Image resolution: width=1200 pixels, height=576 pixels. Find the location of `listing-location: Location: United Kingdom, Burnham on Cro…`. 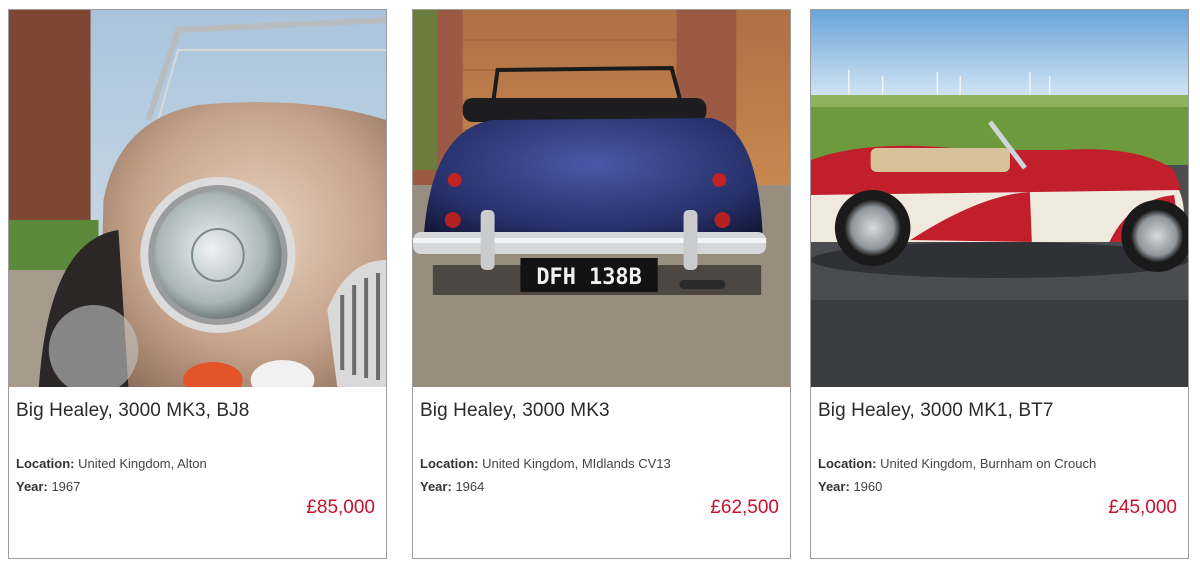

listing-location: Location: United Kingdom, Burnham on Cro… is located at coordinates (957, 463).